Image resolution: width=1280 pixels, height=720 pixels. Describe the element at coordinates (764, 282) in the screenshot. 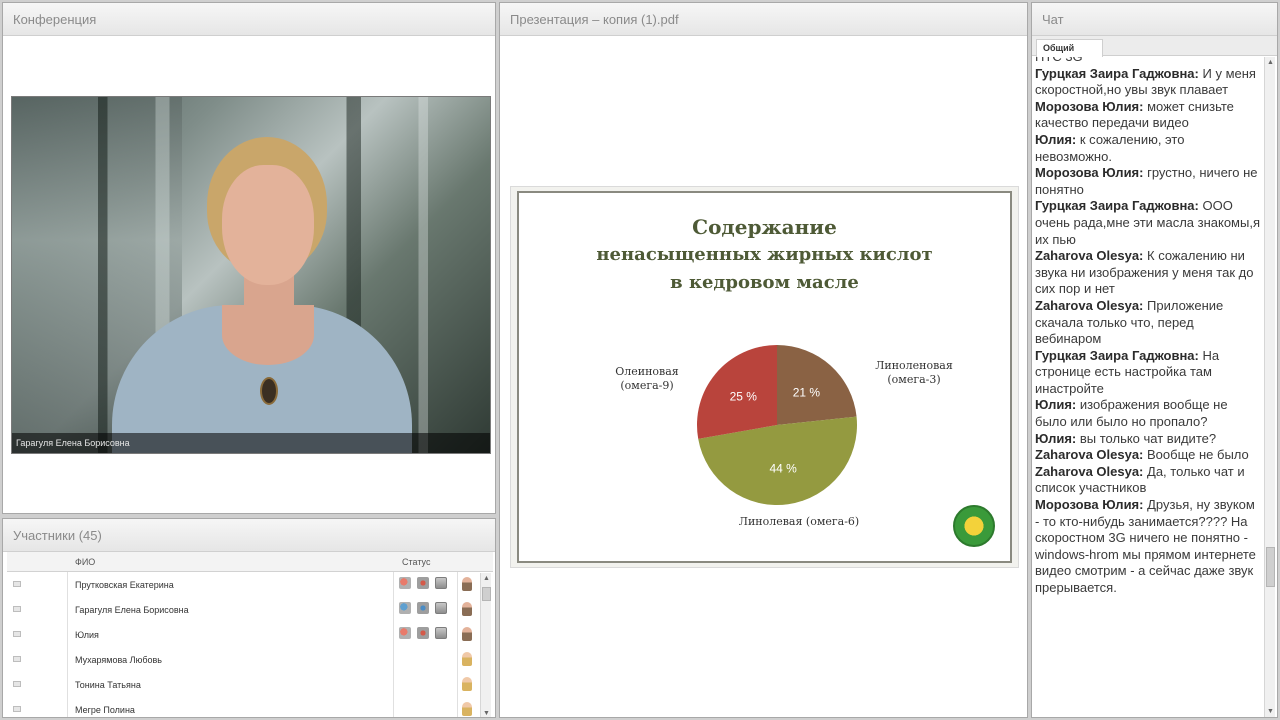

I see `slide-title-line-3: в кедровом масле` at that location.